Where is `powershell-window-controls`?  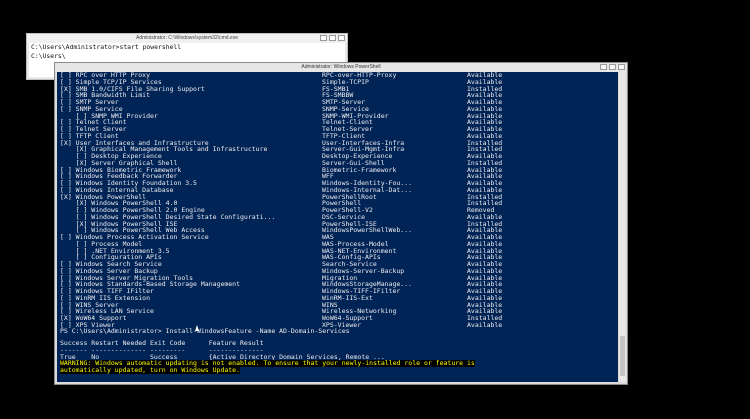
powershell-window-controls is located at coordinates (612, 67).